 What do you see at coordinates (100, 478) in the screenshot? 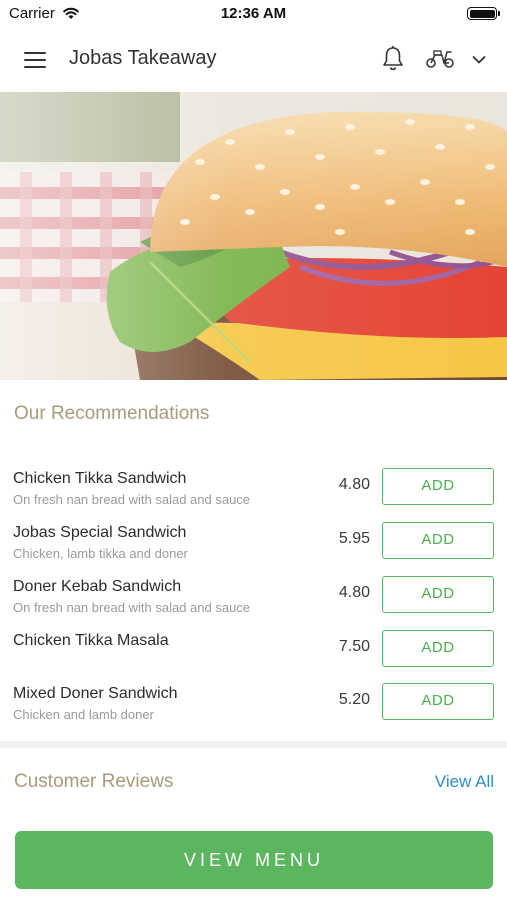
I see `item-name: Chicken Tikka Sandwich` at bounding box center [100, 478].